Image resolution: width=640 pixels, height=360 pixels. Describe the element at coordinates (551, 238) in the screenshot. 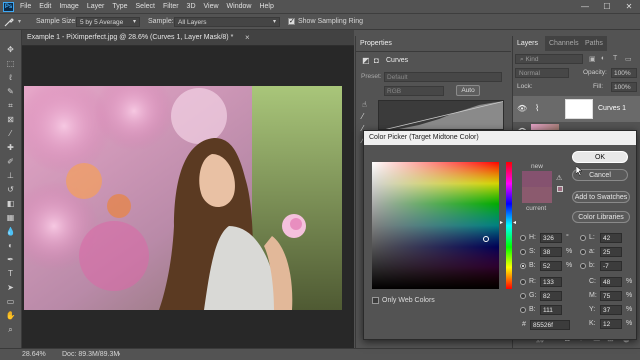

I see `hue-input: 326` at that location.